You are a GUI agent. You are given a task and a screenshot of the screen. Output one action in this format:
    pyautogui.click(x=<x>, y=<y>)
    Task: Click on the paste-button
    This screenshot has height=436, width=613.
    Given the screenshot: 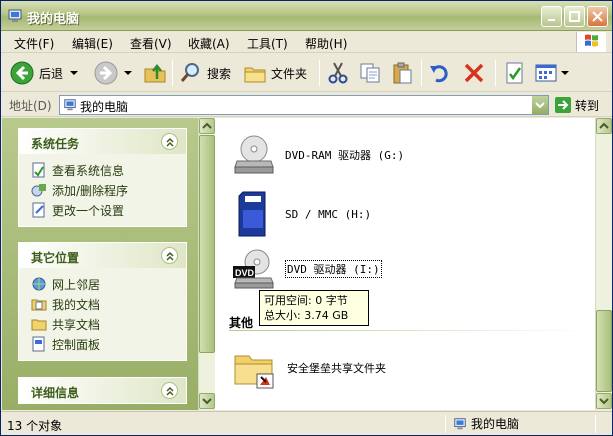 What is the action you would take?
    pyautogui.click(x=402, y=73)
    